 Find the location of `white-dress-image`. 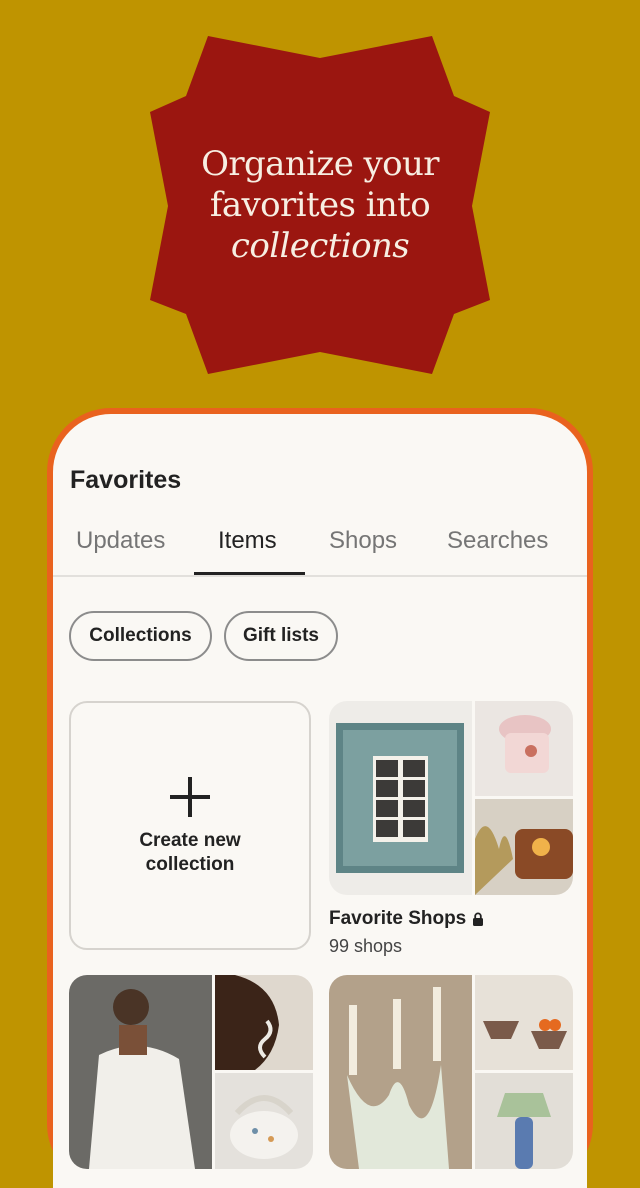

white-dress-image is located at coordinates (140, 1072).